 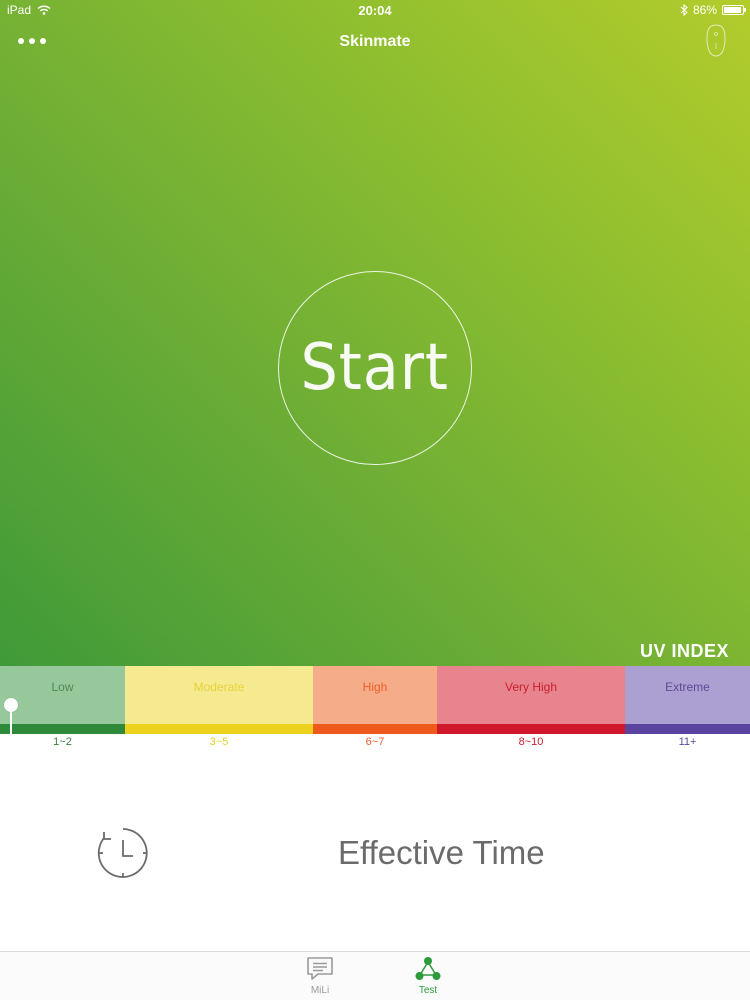 What do you see at coordinates (122, 853) in the screenshot?
I see `clock-timer-icon` at bounding box center [122, 853].